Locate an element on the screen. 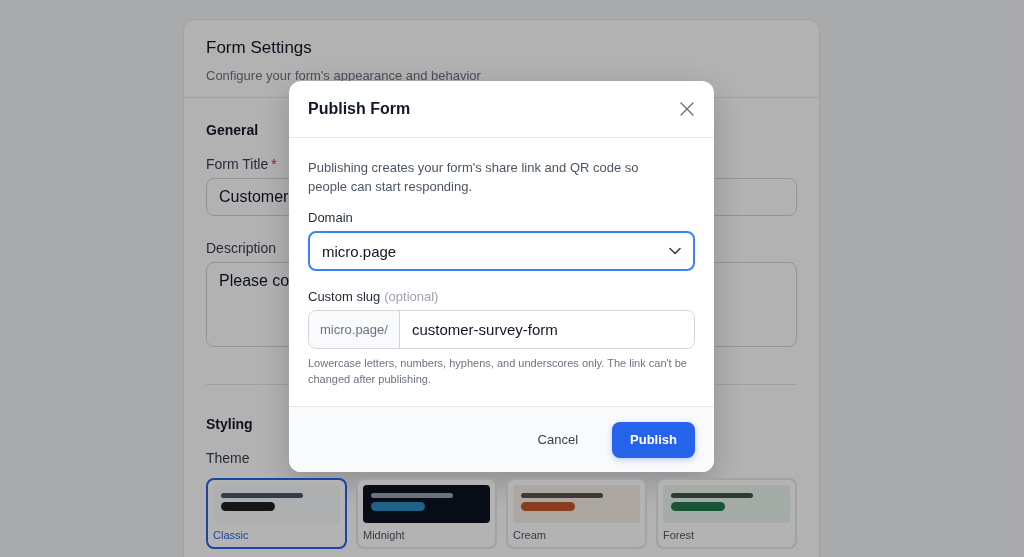  chevron-down-icon is located at coordinates (675, 251).